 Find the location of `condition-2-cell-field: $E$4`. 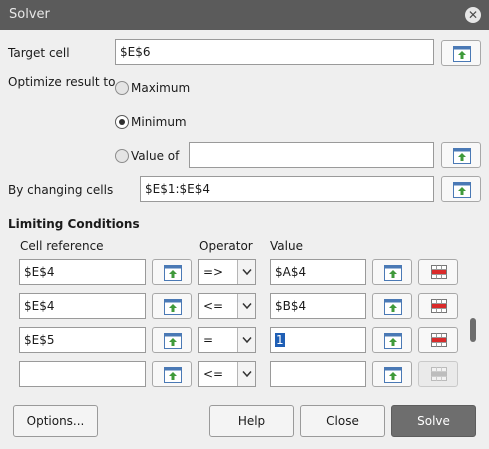

condition-2-cell-field: $E$4 is located at coordinates (82, 306).